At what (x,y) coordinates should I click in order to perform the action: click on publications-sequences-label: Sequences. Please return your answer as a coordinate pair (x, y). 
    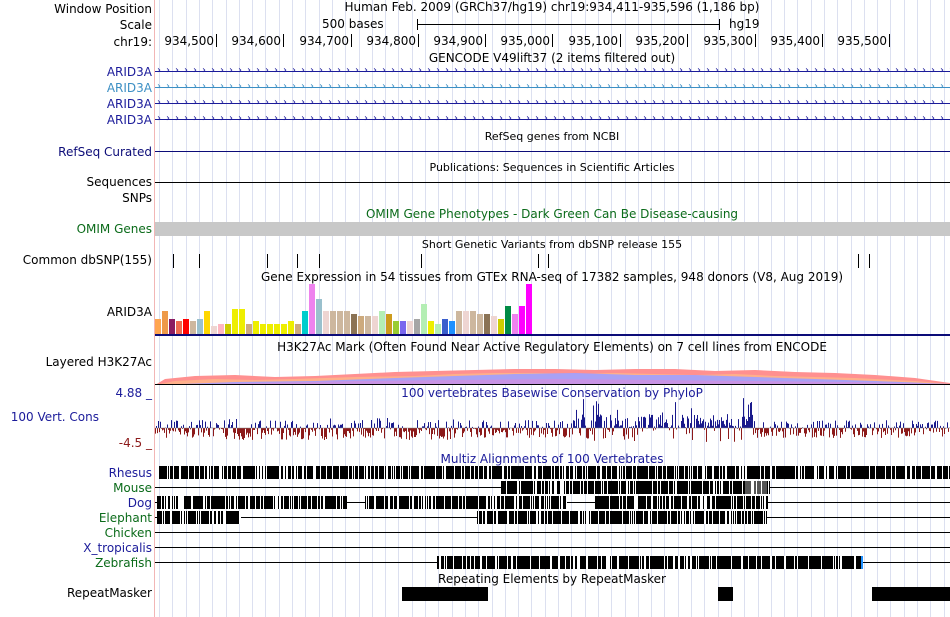
    Looking at the image, I should click on (119, 182).